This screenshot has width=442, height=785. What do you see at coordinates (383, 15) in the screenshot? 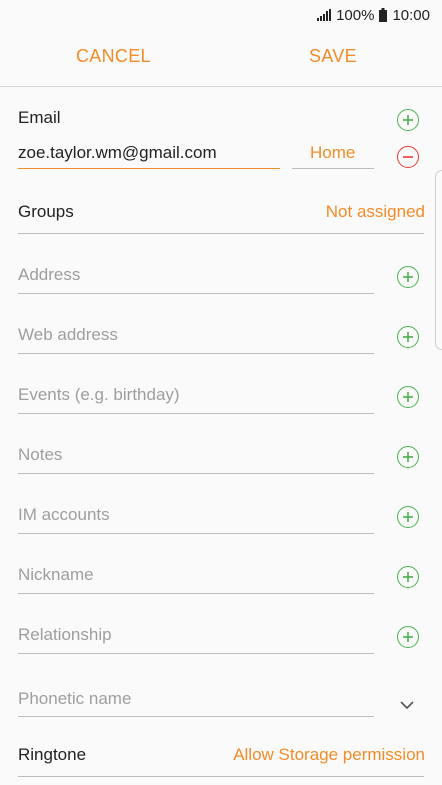
I see `battery-icon` at bounding box center [383, 15].